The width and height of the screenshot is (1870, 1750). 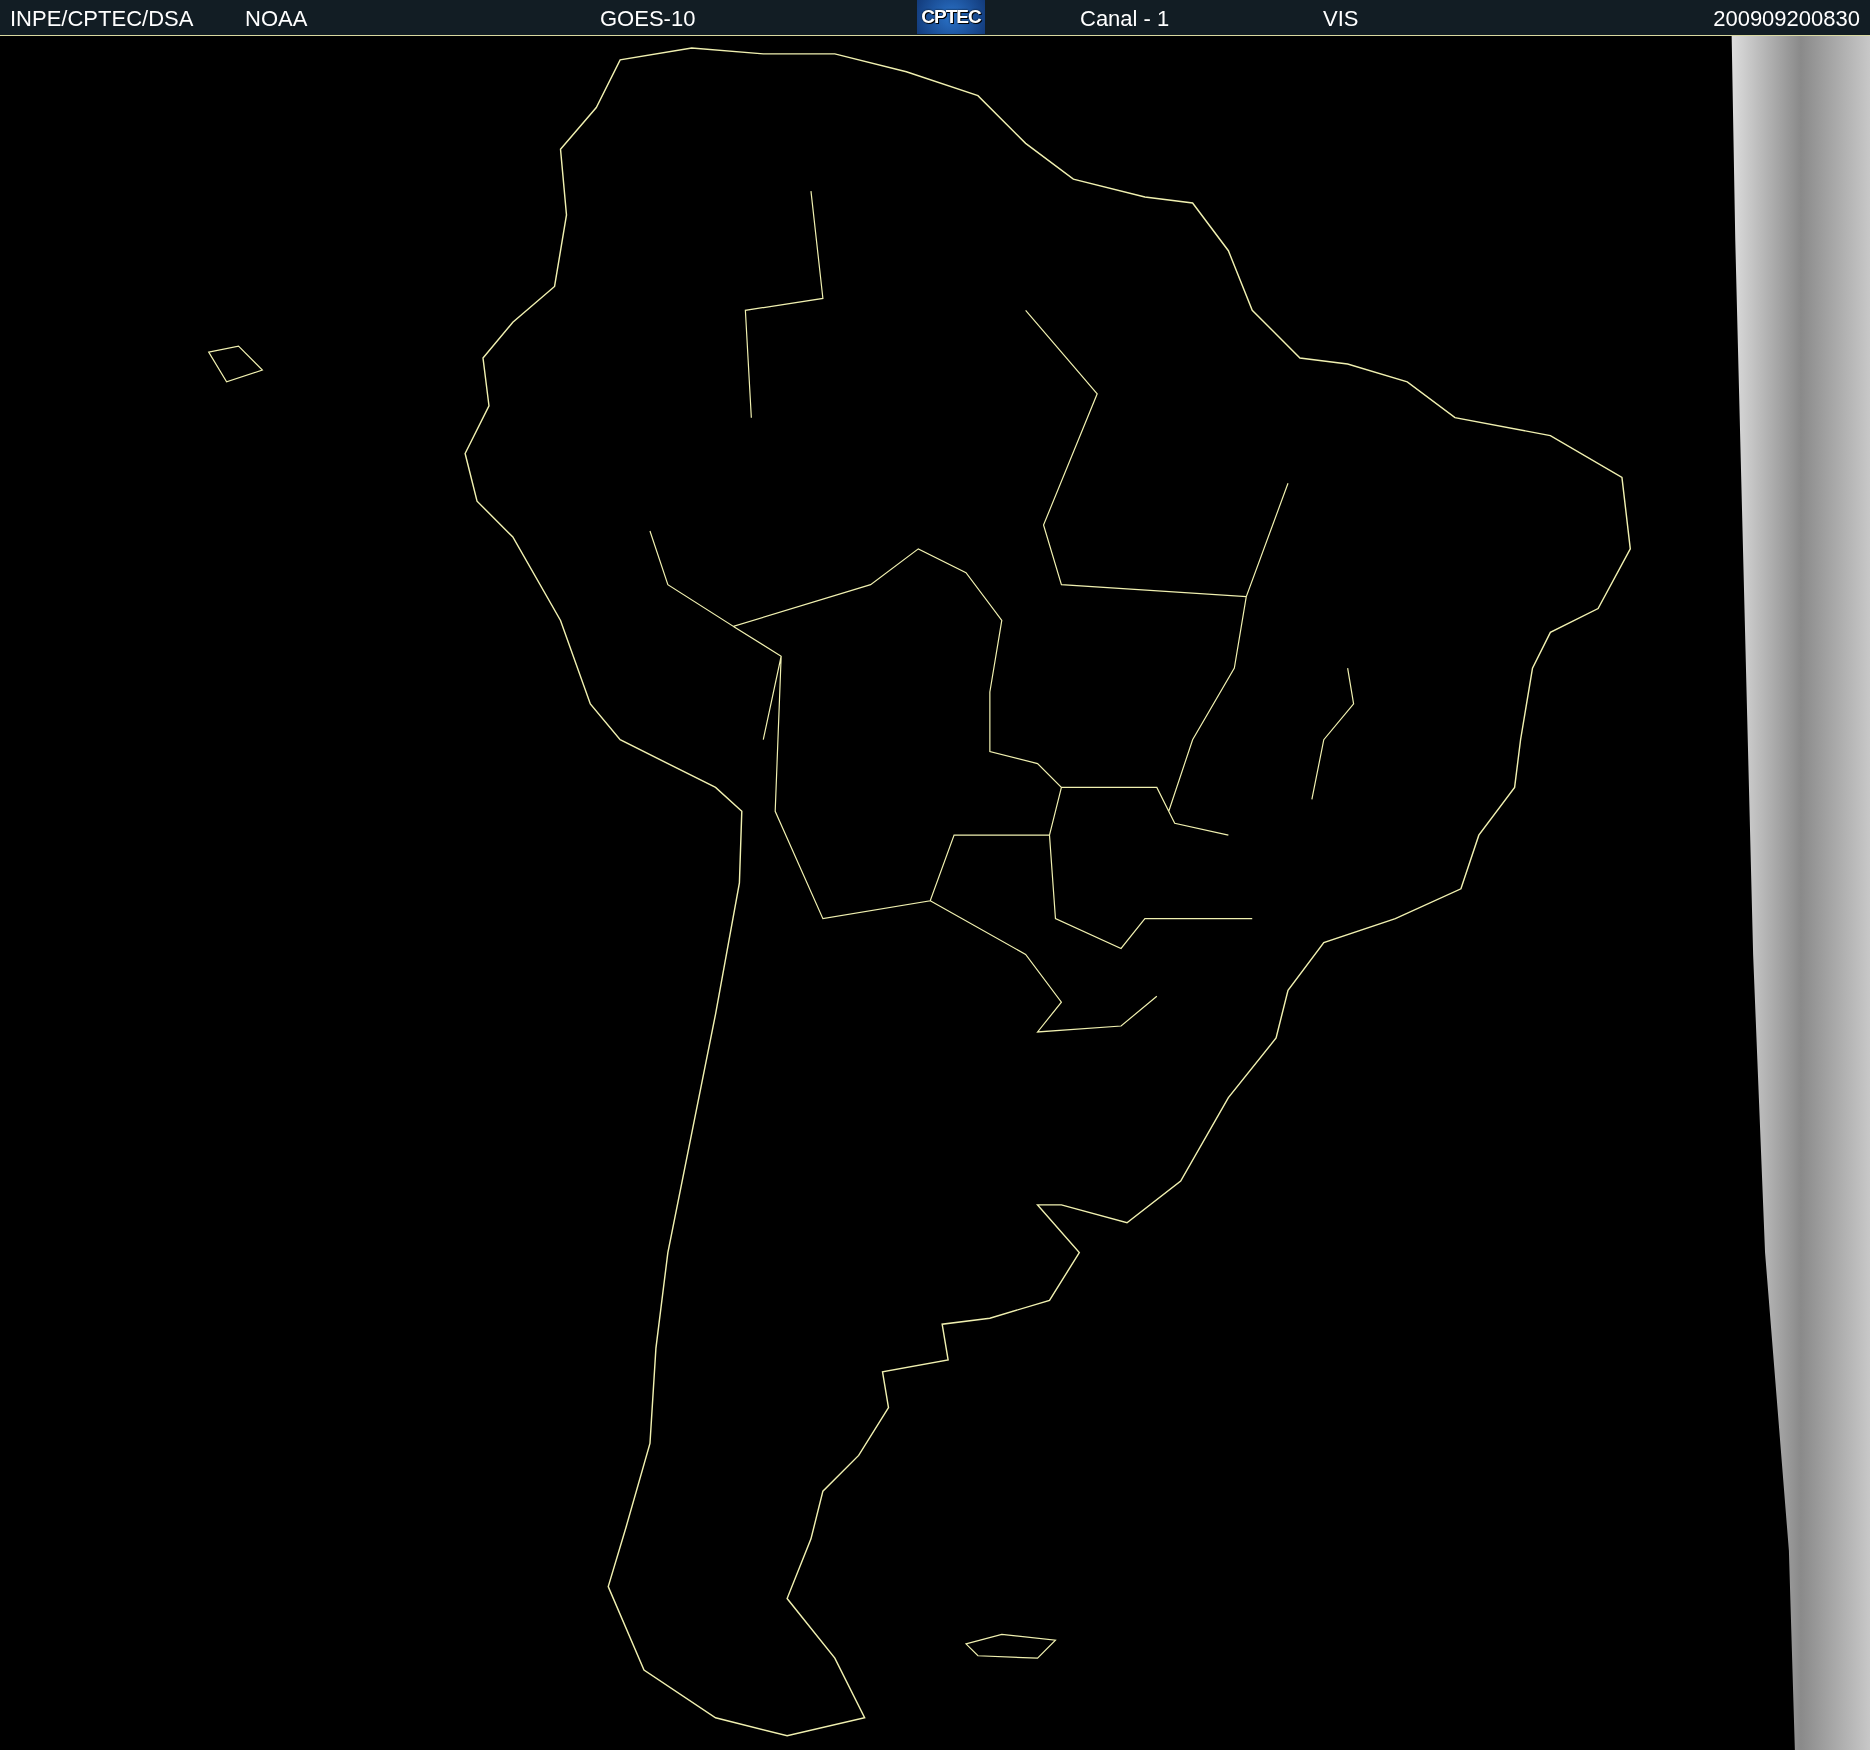 I want to click on logo: CPTEC, so click(x=951, y=17).